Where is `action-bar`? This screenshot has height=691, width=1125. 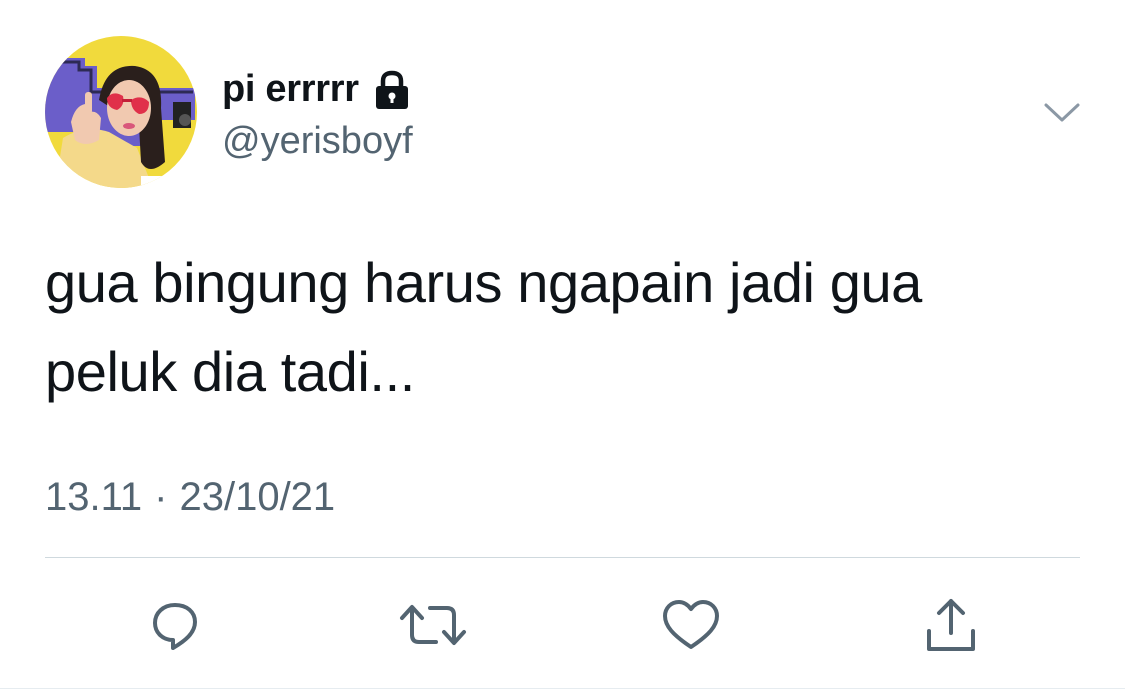 action-bar is located at coordinates (562, 625).